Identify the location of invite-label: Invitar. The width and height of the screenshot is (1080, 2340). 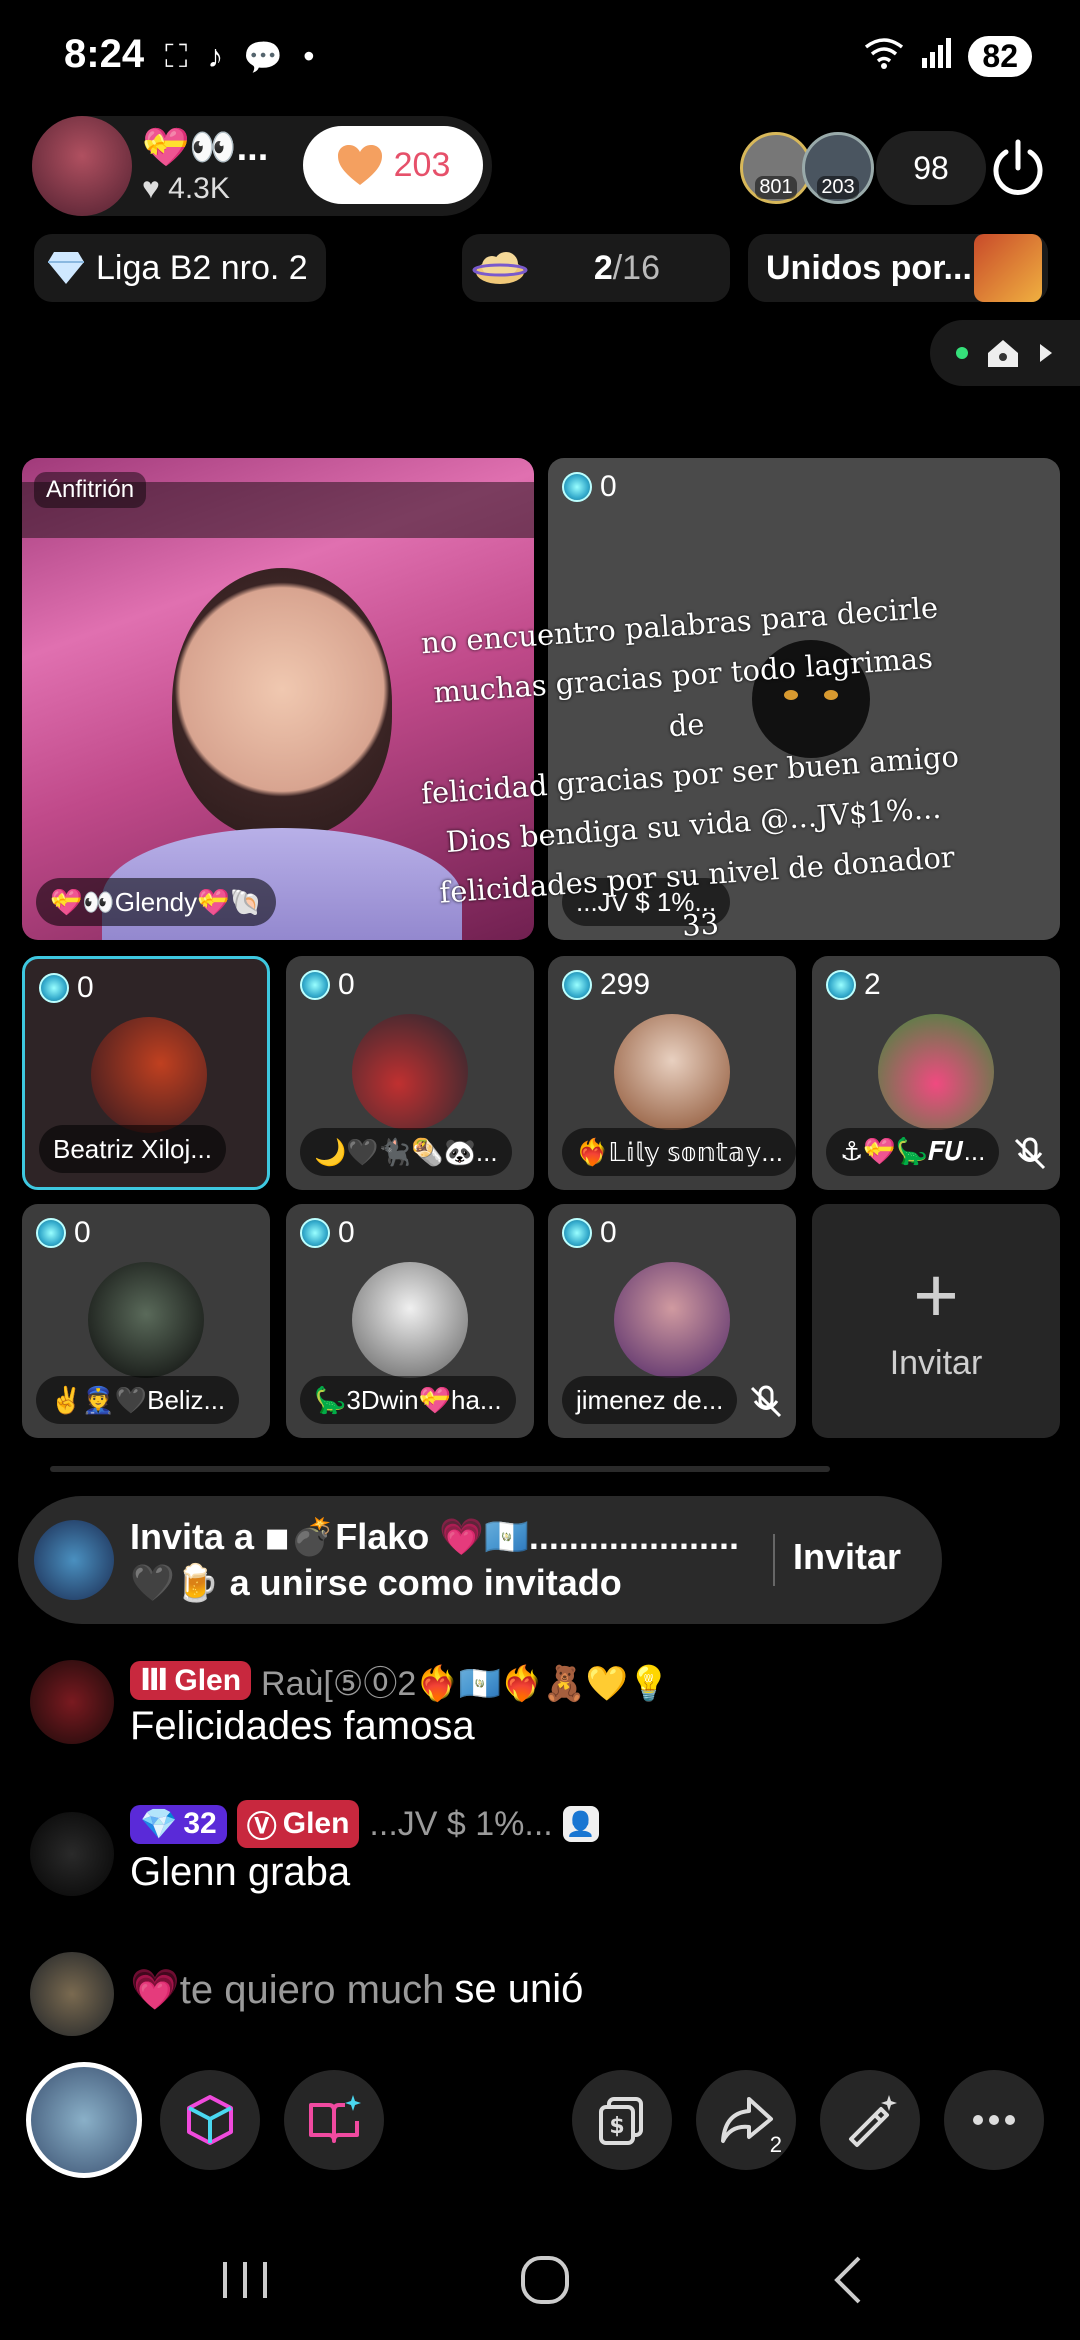
(936, 1362).